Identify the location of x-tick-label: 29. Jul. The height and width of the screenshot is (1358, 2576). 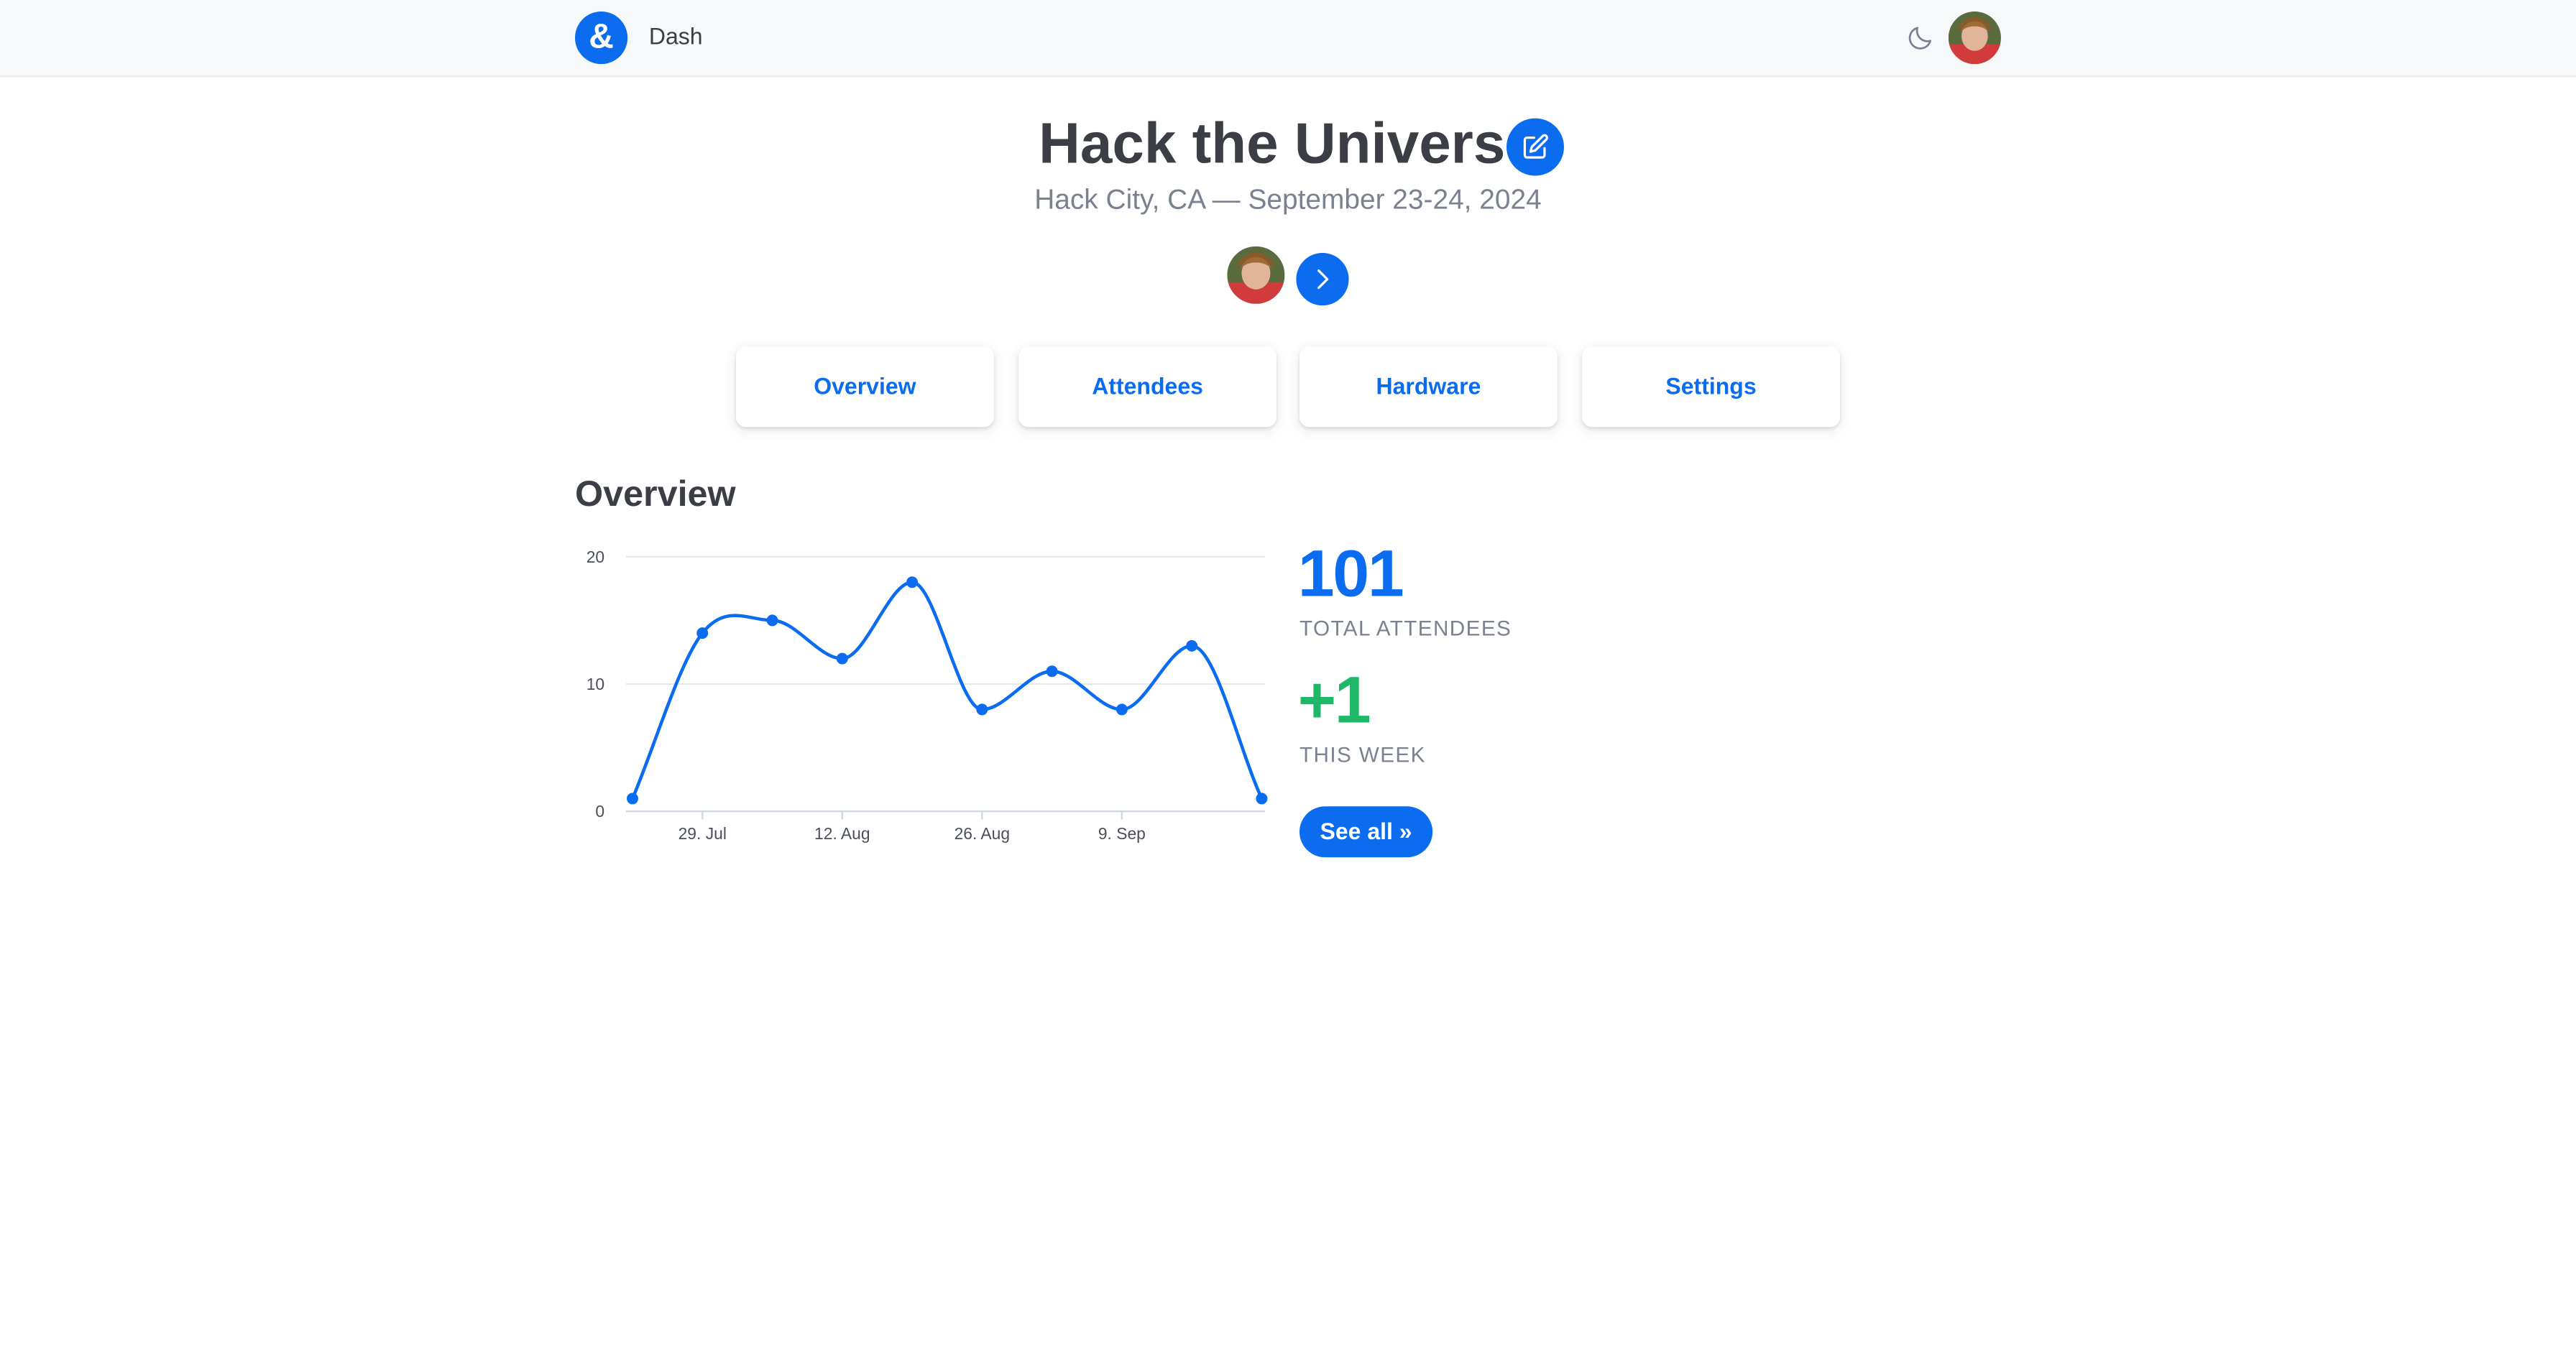
(702, 833).